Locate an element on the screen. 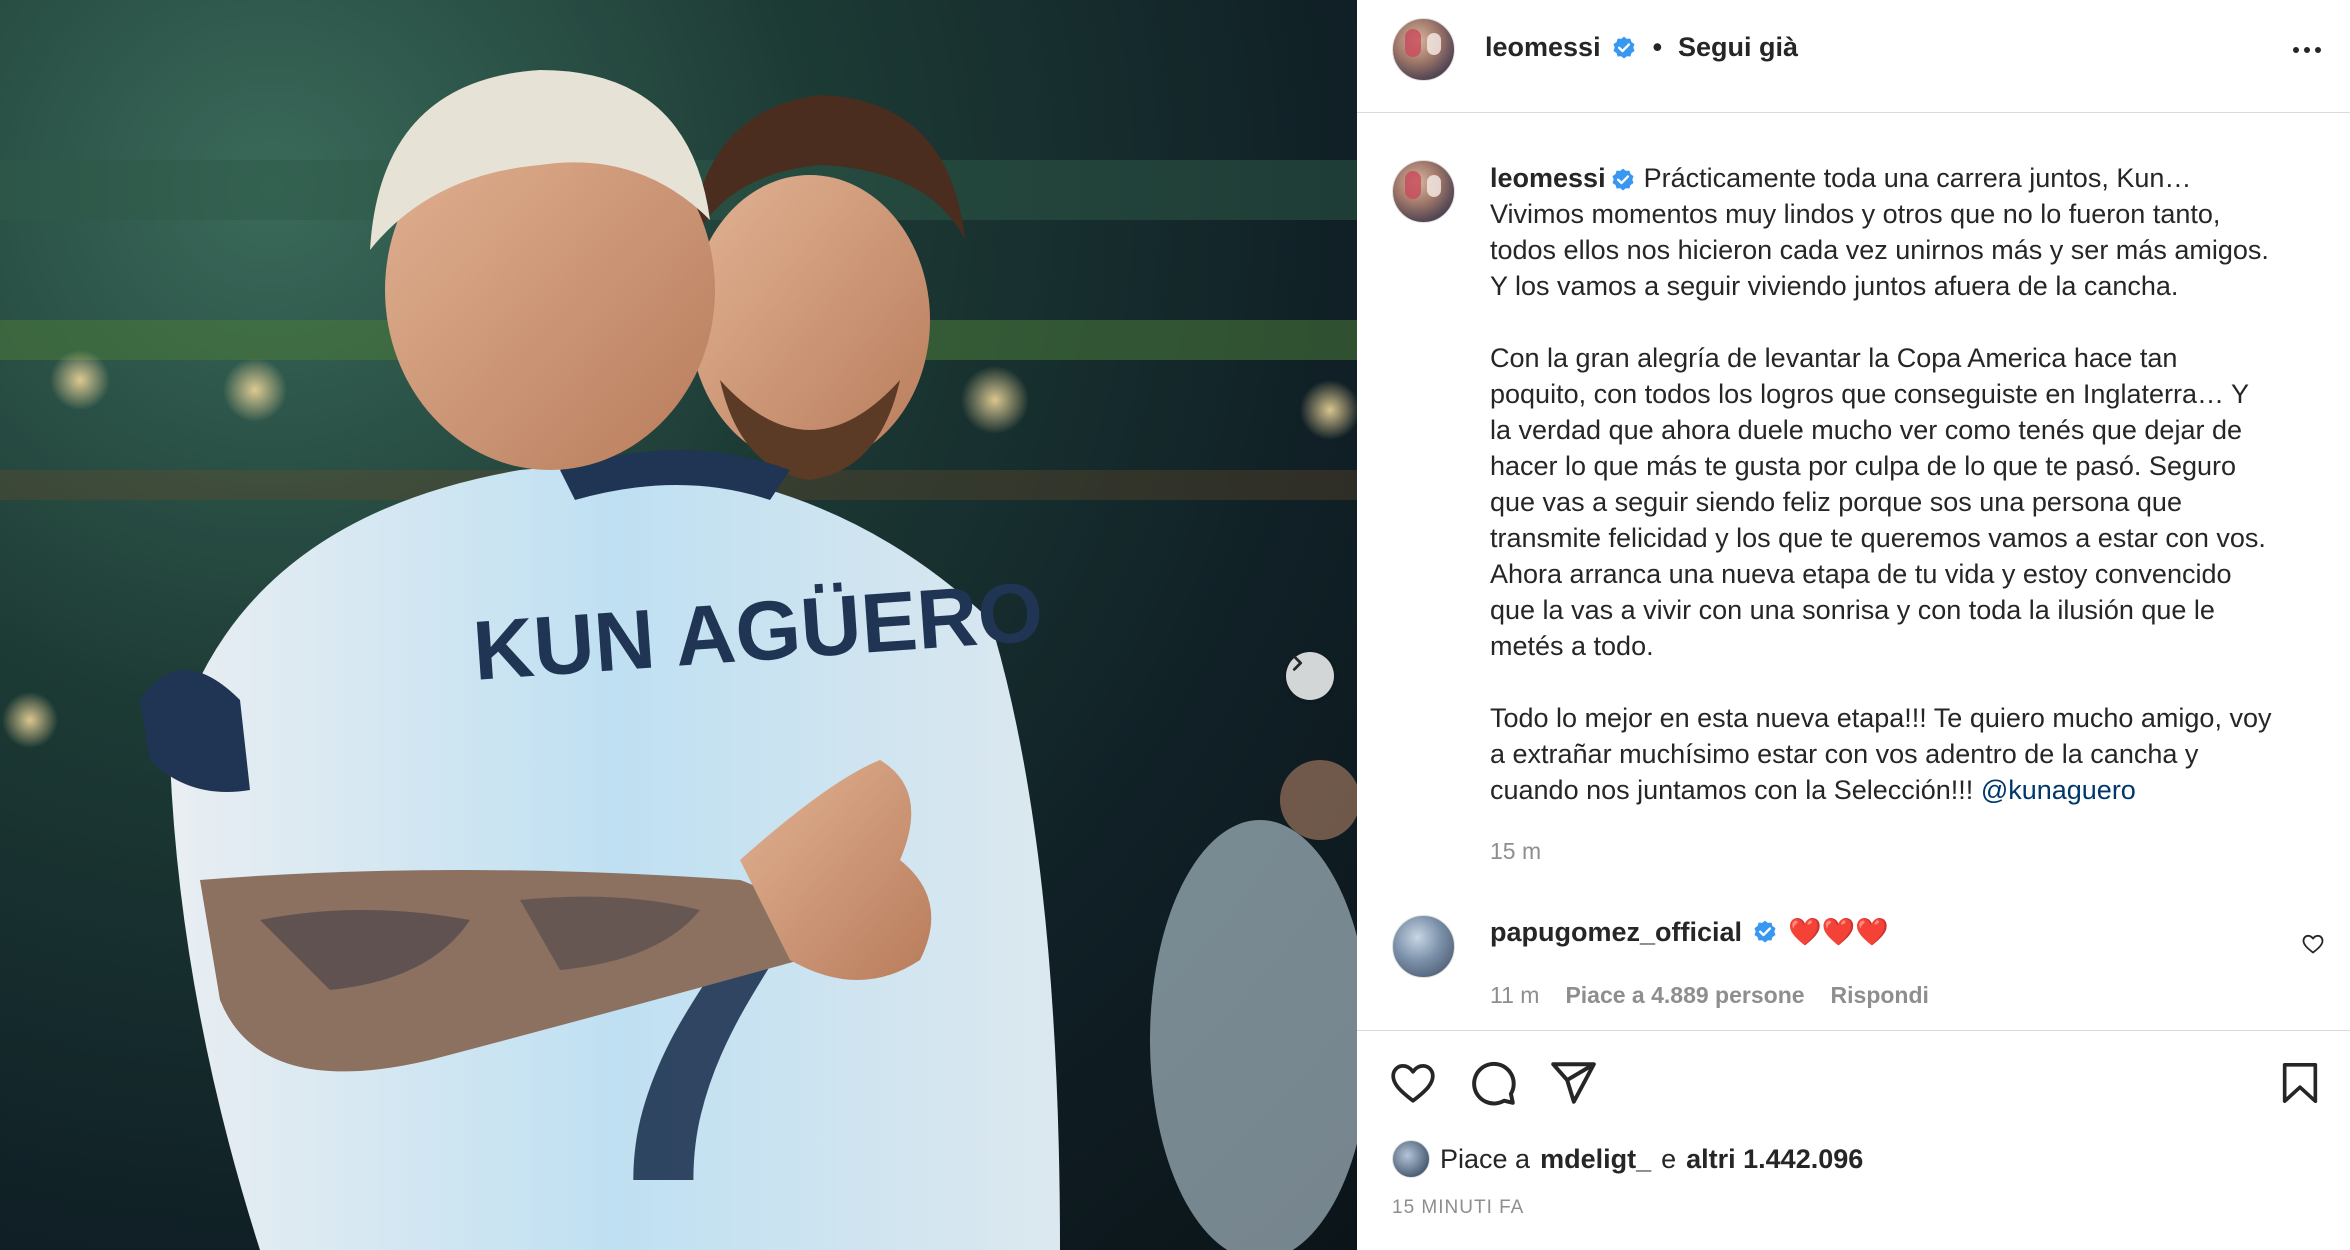 The width and height of the screenshot is (2350, 1250). header-divider is located at coordinates (1853, 112).